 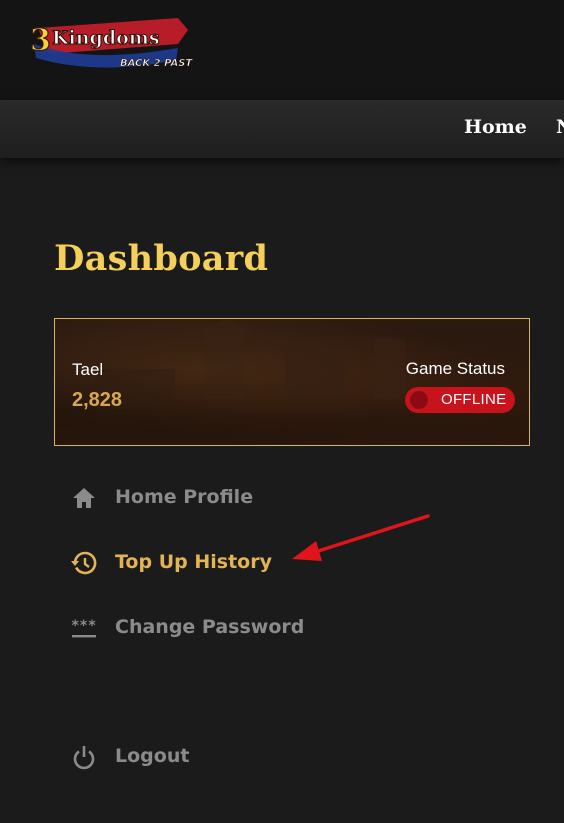 What do you see at coordinates (161, 258) in the screenshot?
I see `page-title: Dashboard` at bounding box center [161, 258].